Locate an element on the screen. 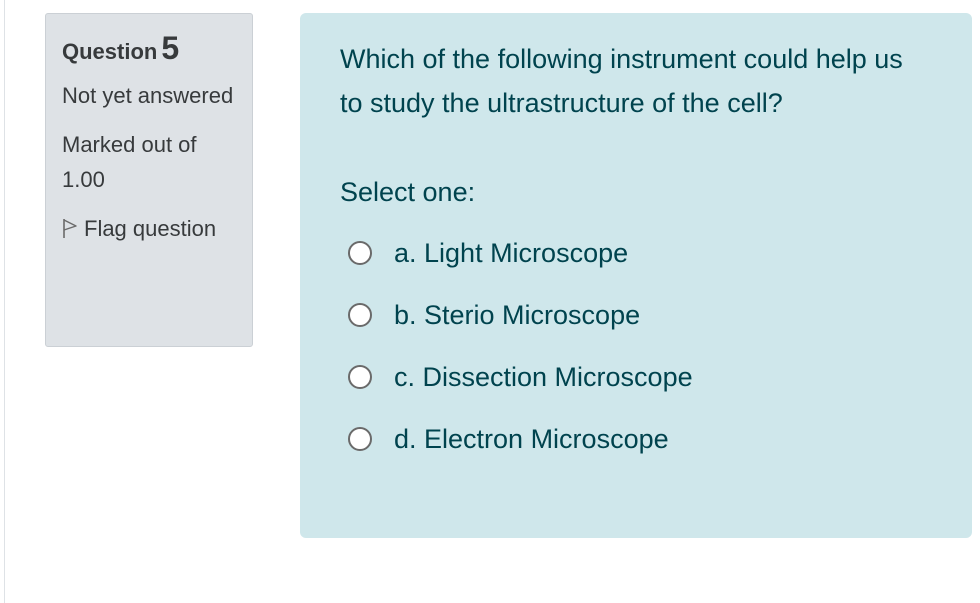 The width and height of the screenshot is (980, 603). radio-button-a is located at coordinates (360, 253).